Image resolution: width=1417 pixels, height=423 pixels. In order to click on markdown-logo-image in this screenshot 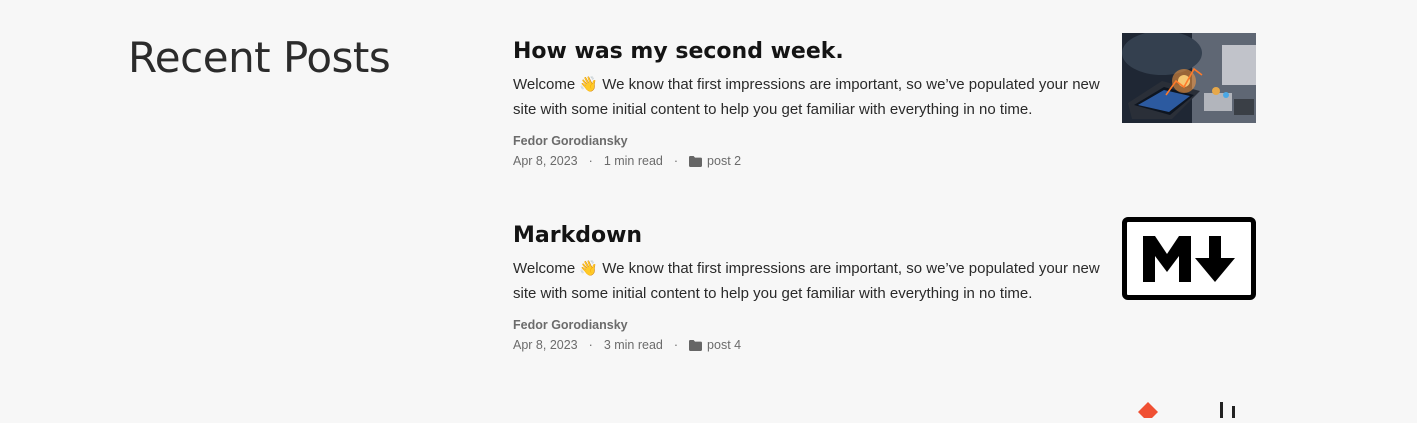, I will do `click(1189, 258)`.